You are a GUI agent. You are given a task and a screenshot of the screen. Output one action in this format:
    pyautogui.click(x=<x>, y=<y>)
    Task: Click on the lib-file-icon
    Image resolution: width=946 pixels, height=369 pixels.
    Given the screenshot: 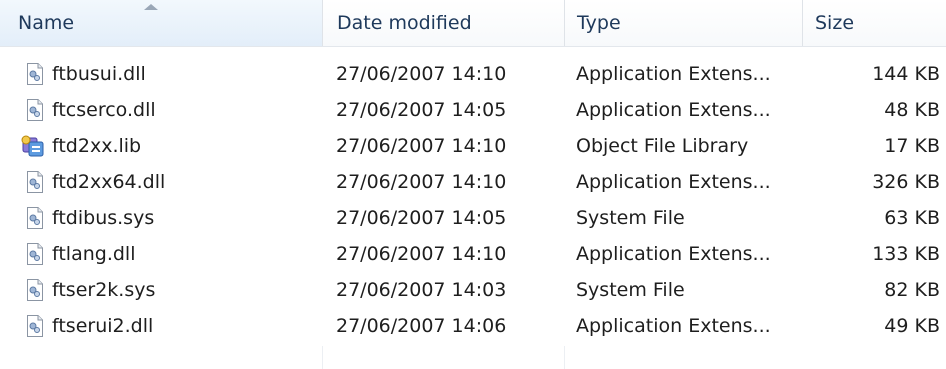 What is the action you would take?
    pyautogui.click(x=33, y=146)
    